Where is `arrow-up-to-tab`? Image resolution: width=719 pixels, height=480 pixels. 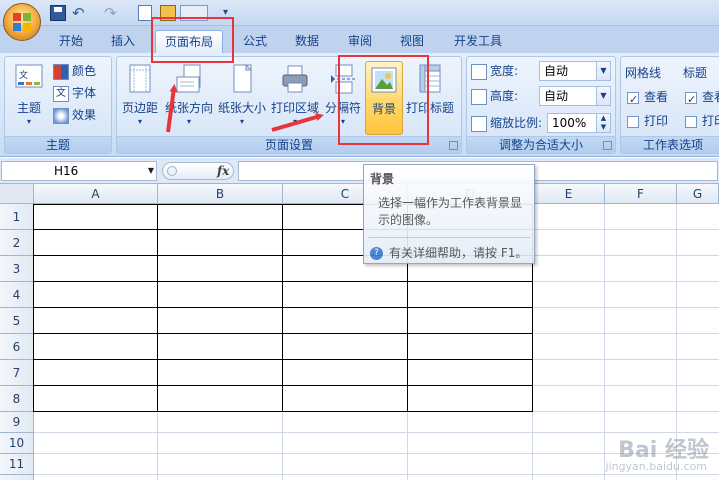
arrow-up-to-tab is located at coordinates (172, 108).